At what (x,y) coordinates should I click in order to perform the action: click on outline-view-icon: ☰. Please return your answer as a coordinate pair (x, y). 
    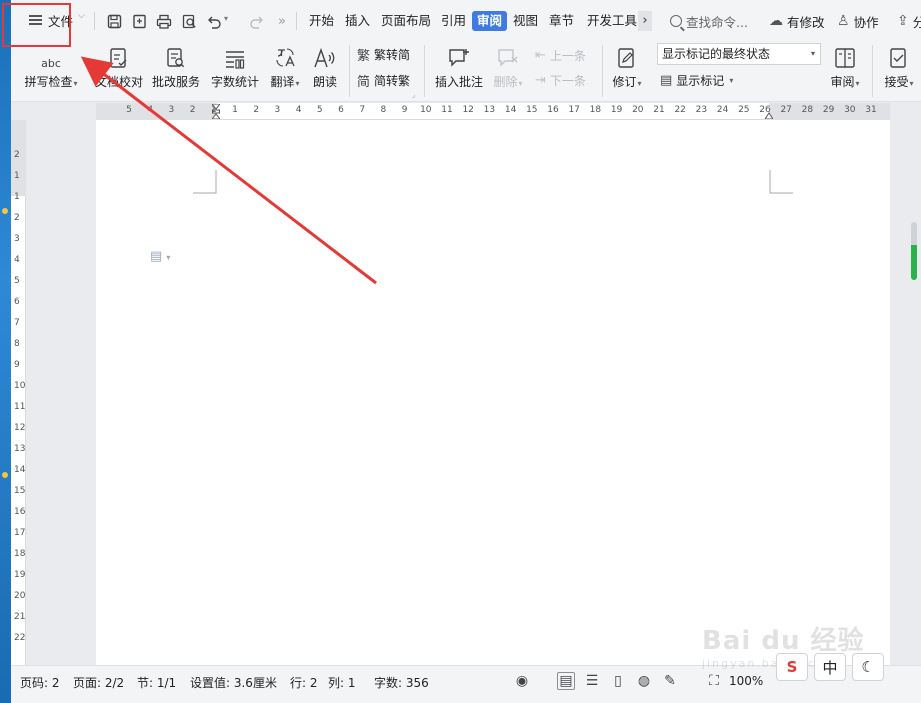
    Looking at the image, I should click on (592, 681).